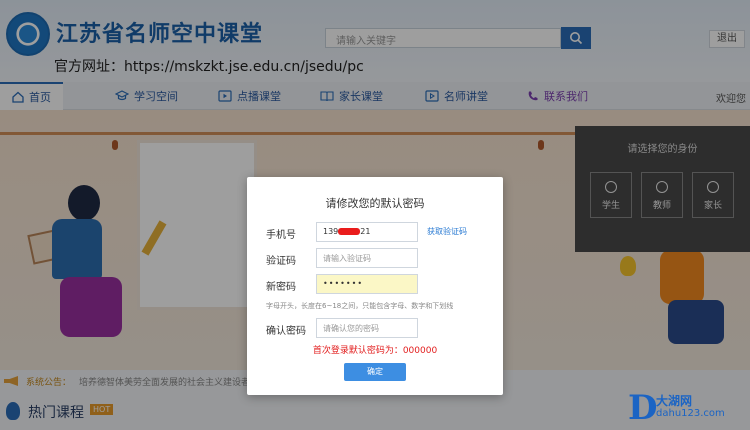 Image resolution: width=750 pixels, height=430 pixels. I want to click on confirm-password-label: 确认密码, so click(286, 331).